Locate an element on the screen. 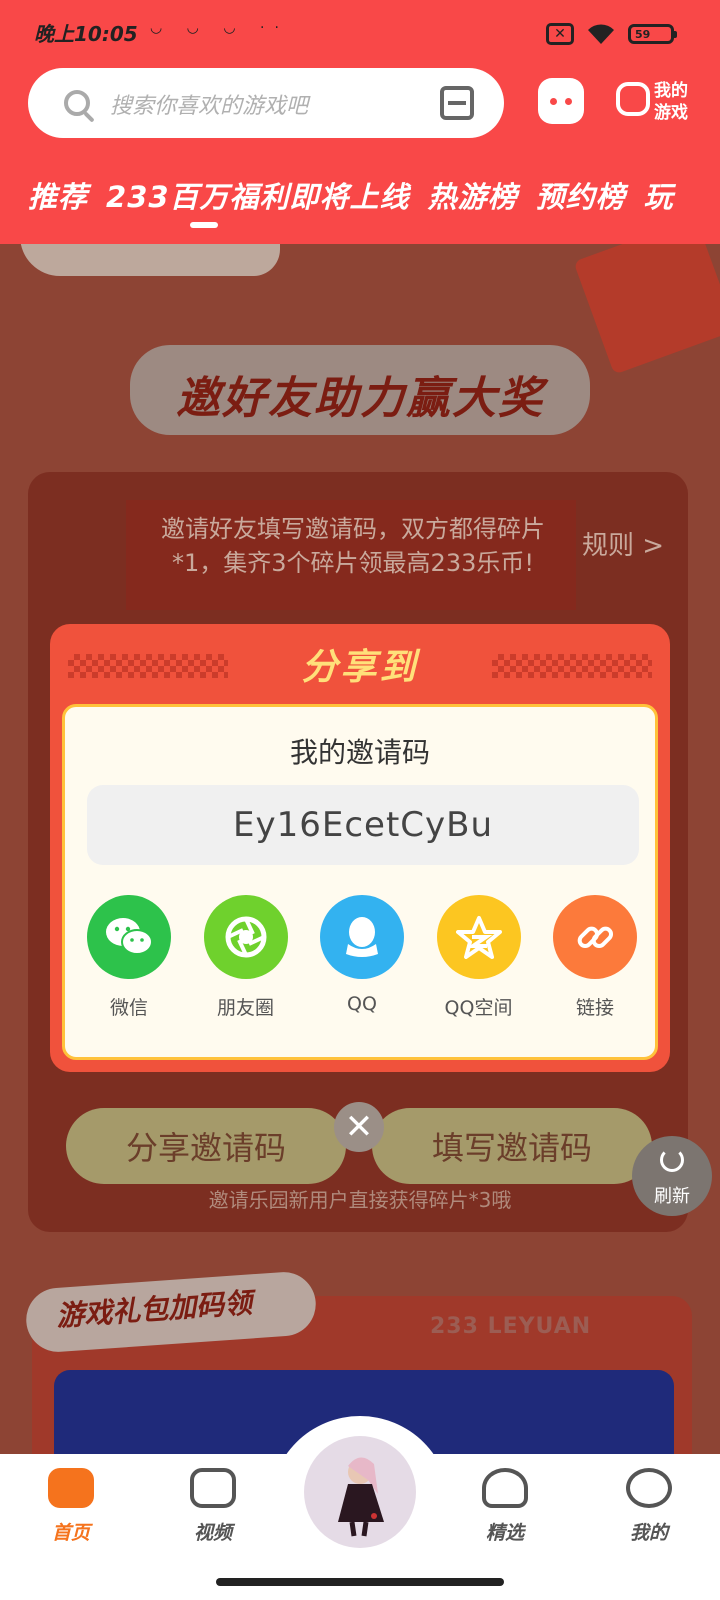 This screenshot has width=720, height=1600. close-icon: ✕ is located at coordinates (359, 1127).